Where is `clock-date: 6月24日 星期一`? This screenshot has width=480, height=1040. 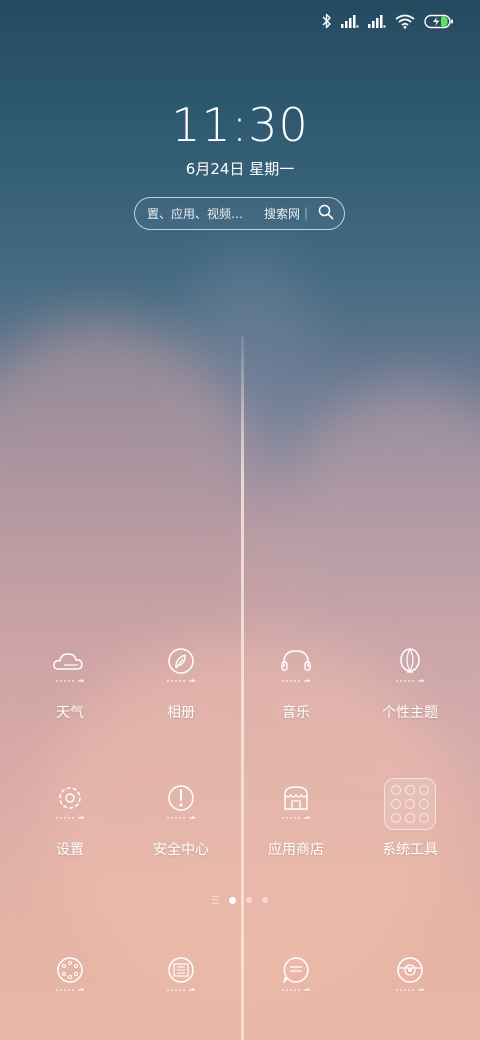 clock-date: 6月24日 星期一 is located at coordinates (240, 169).